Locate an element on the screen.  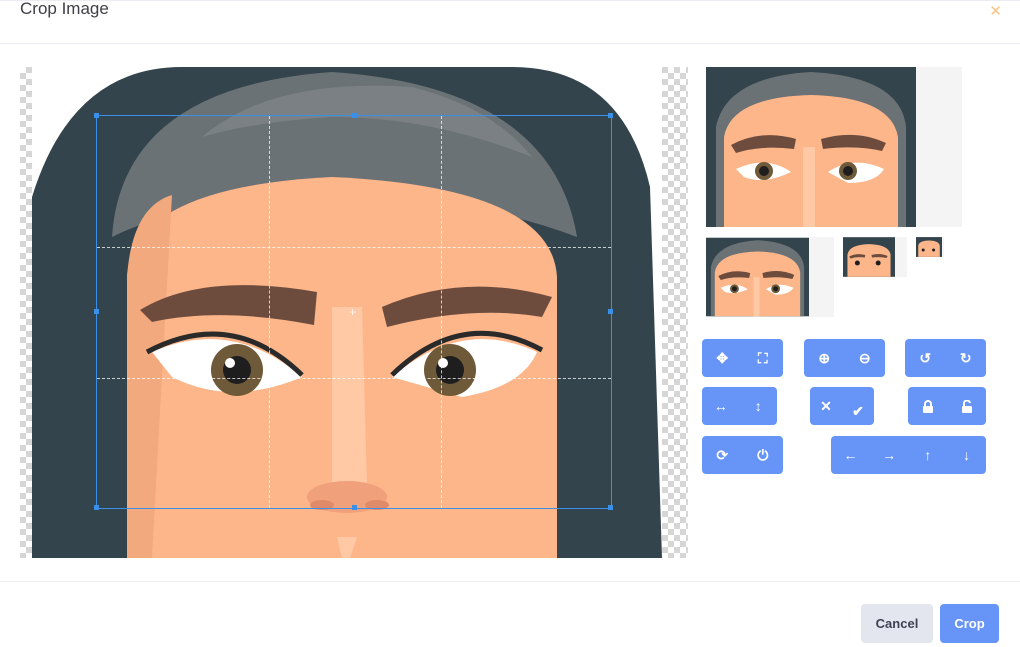
check-icon: ✔ is located at coordinates (858, 406).